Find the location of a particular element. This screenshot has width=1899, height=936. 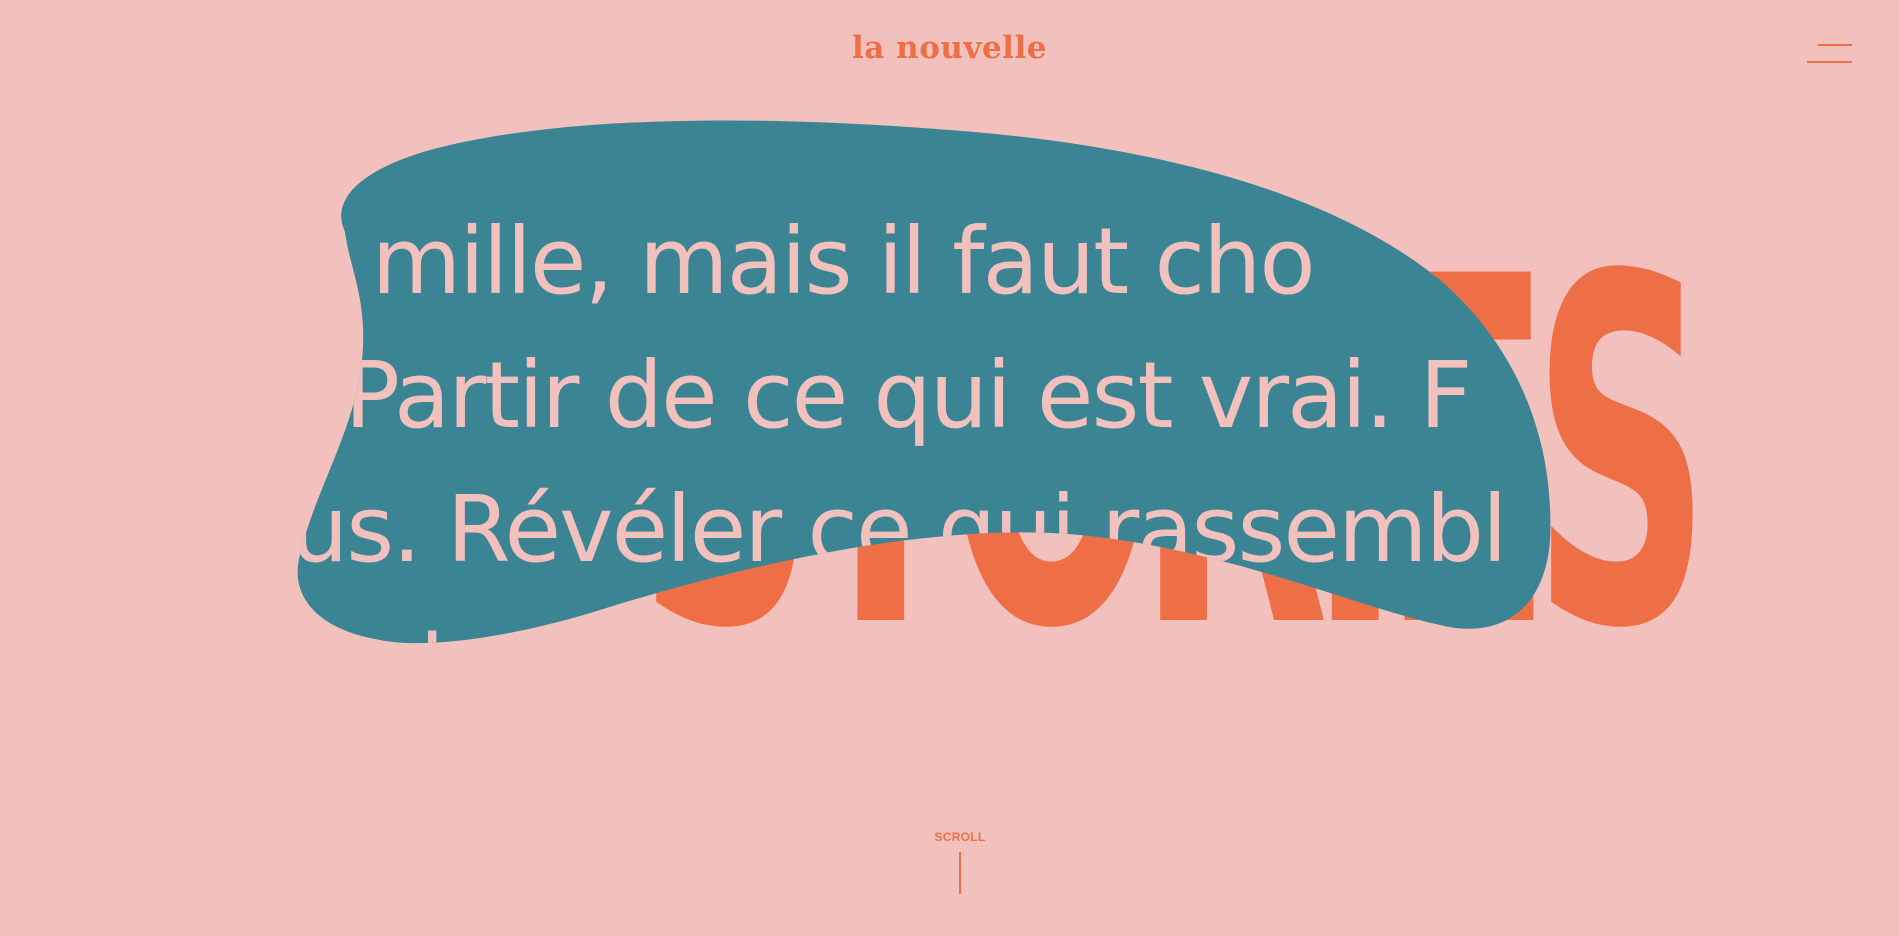

menu-button is located at coordinates (1827, 54).